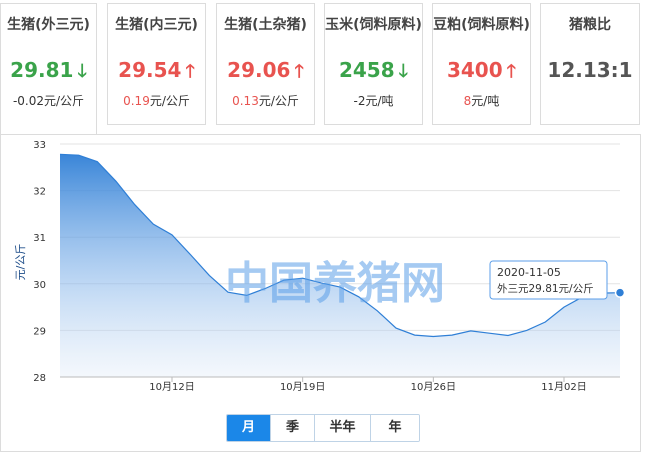 The image size is (645, 452). What do you see at coordinates (395, 428) in the screenshot?
I see `period-tab-year: 年` at bounding box center [395, 428].